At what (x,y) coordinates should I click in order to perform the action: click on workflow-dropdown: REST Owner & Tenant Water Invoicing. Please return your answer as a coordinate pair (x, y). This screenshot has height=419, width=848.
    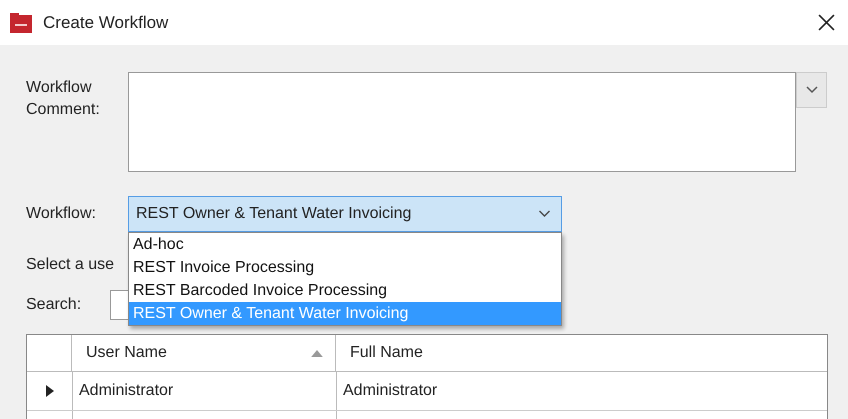
    Looking at the image, I should click on (345, 214).